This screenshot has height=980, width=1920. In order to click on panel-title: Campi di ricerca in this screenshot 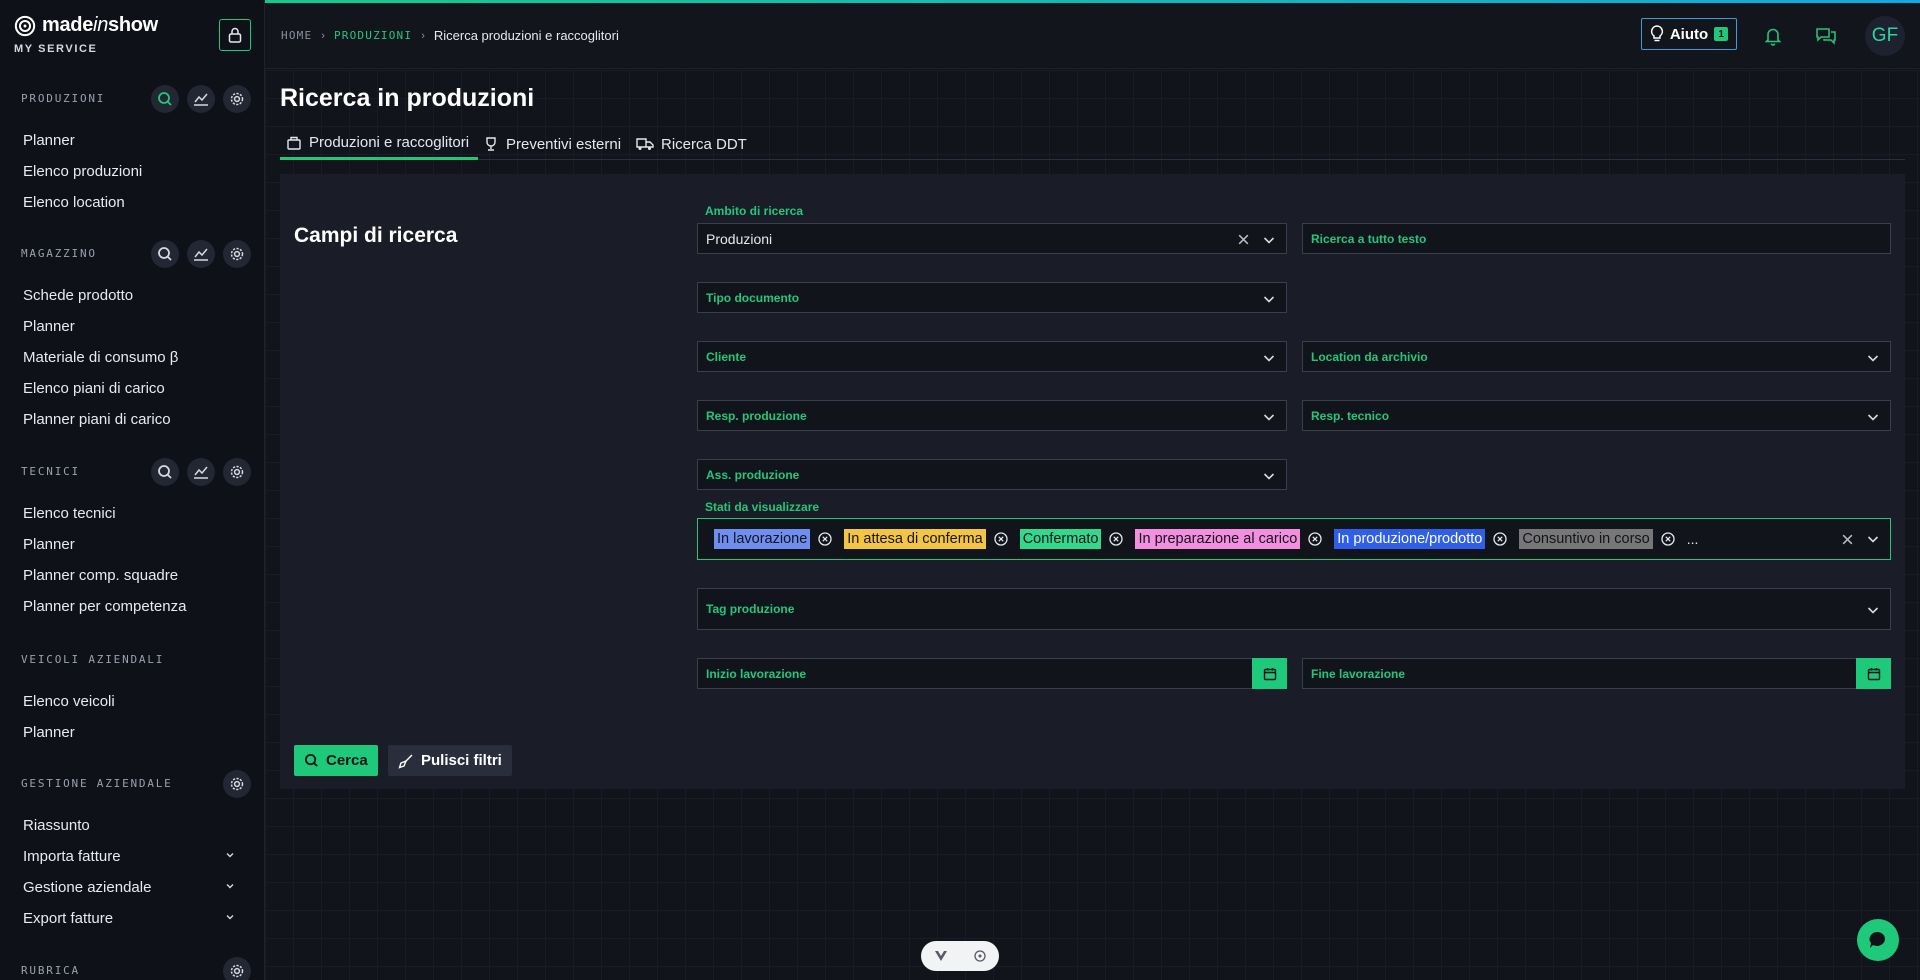, I will do `click(376, 235)`.